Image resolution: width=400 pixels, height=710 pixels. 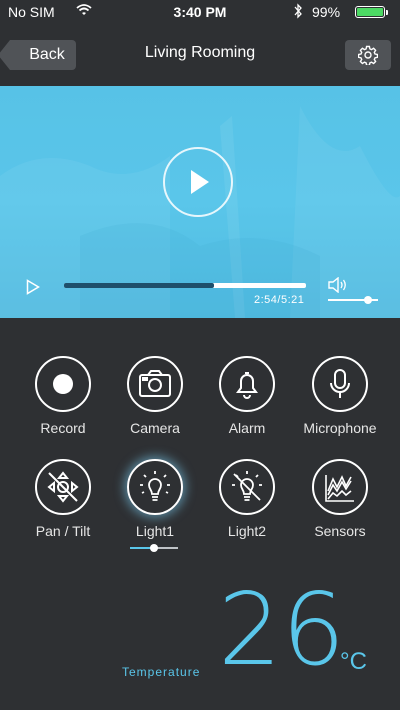 What do you see at coordinates (247, 428) in the screenshot?
I see `alarm-label: Alarm` at bounding box center [247, 428].